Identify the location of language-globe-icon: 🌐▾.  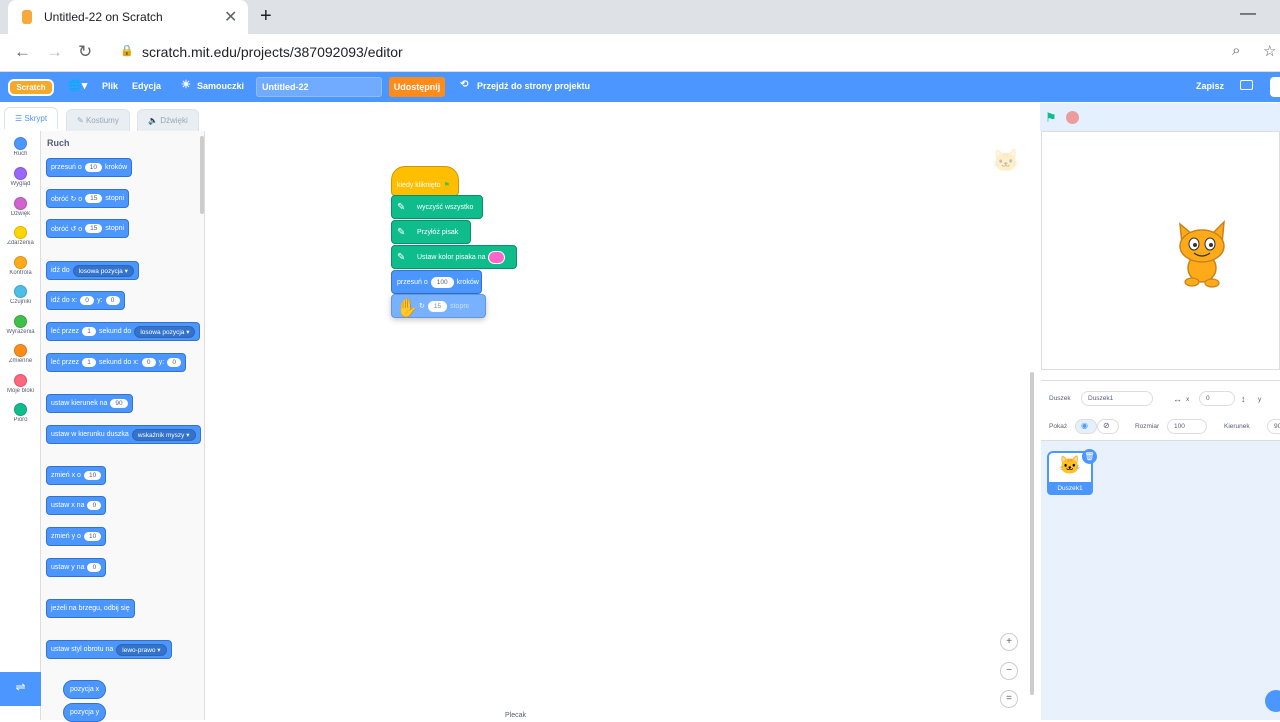
(77, 85).